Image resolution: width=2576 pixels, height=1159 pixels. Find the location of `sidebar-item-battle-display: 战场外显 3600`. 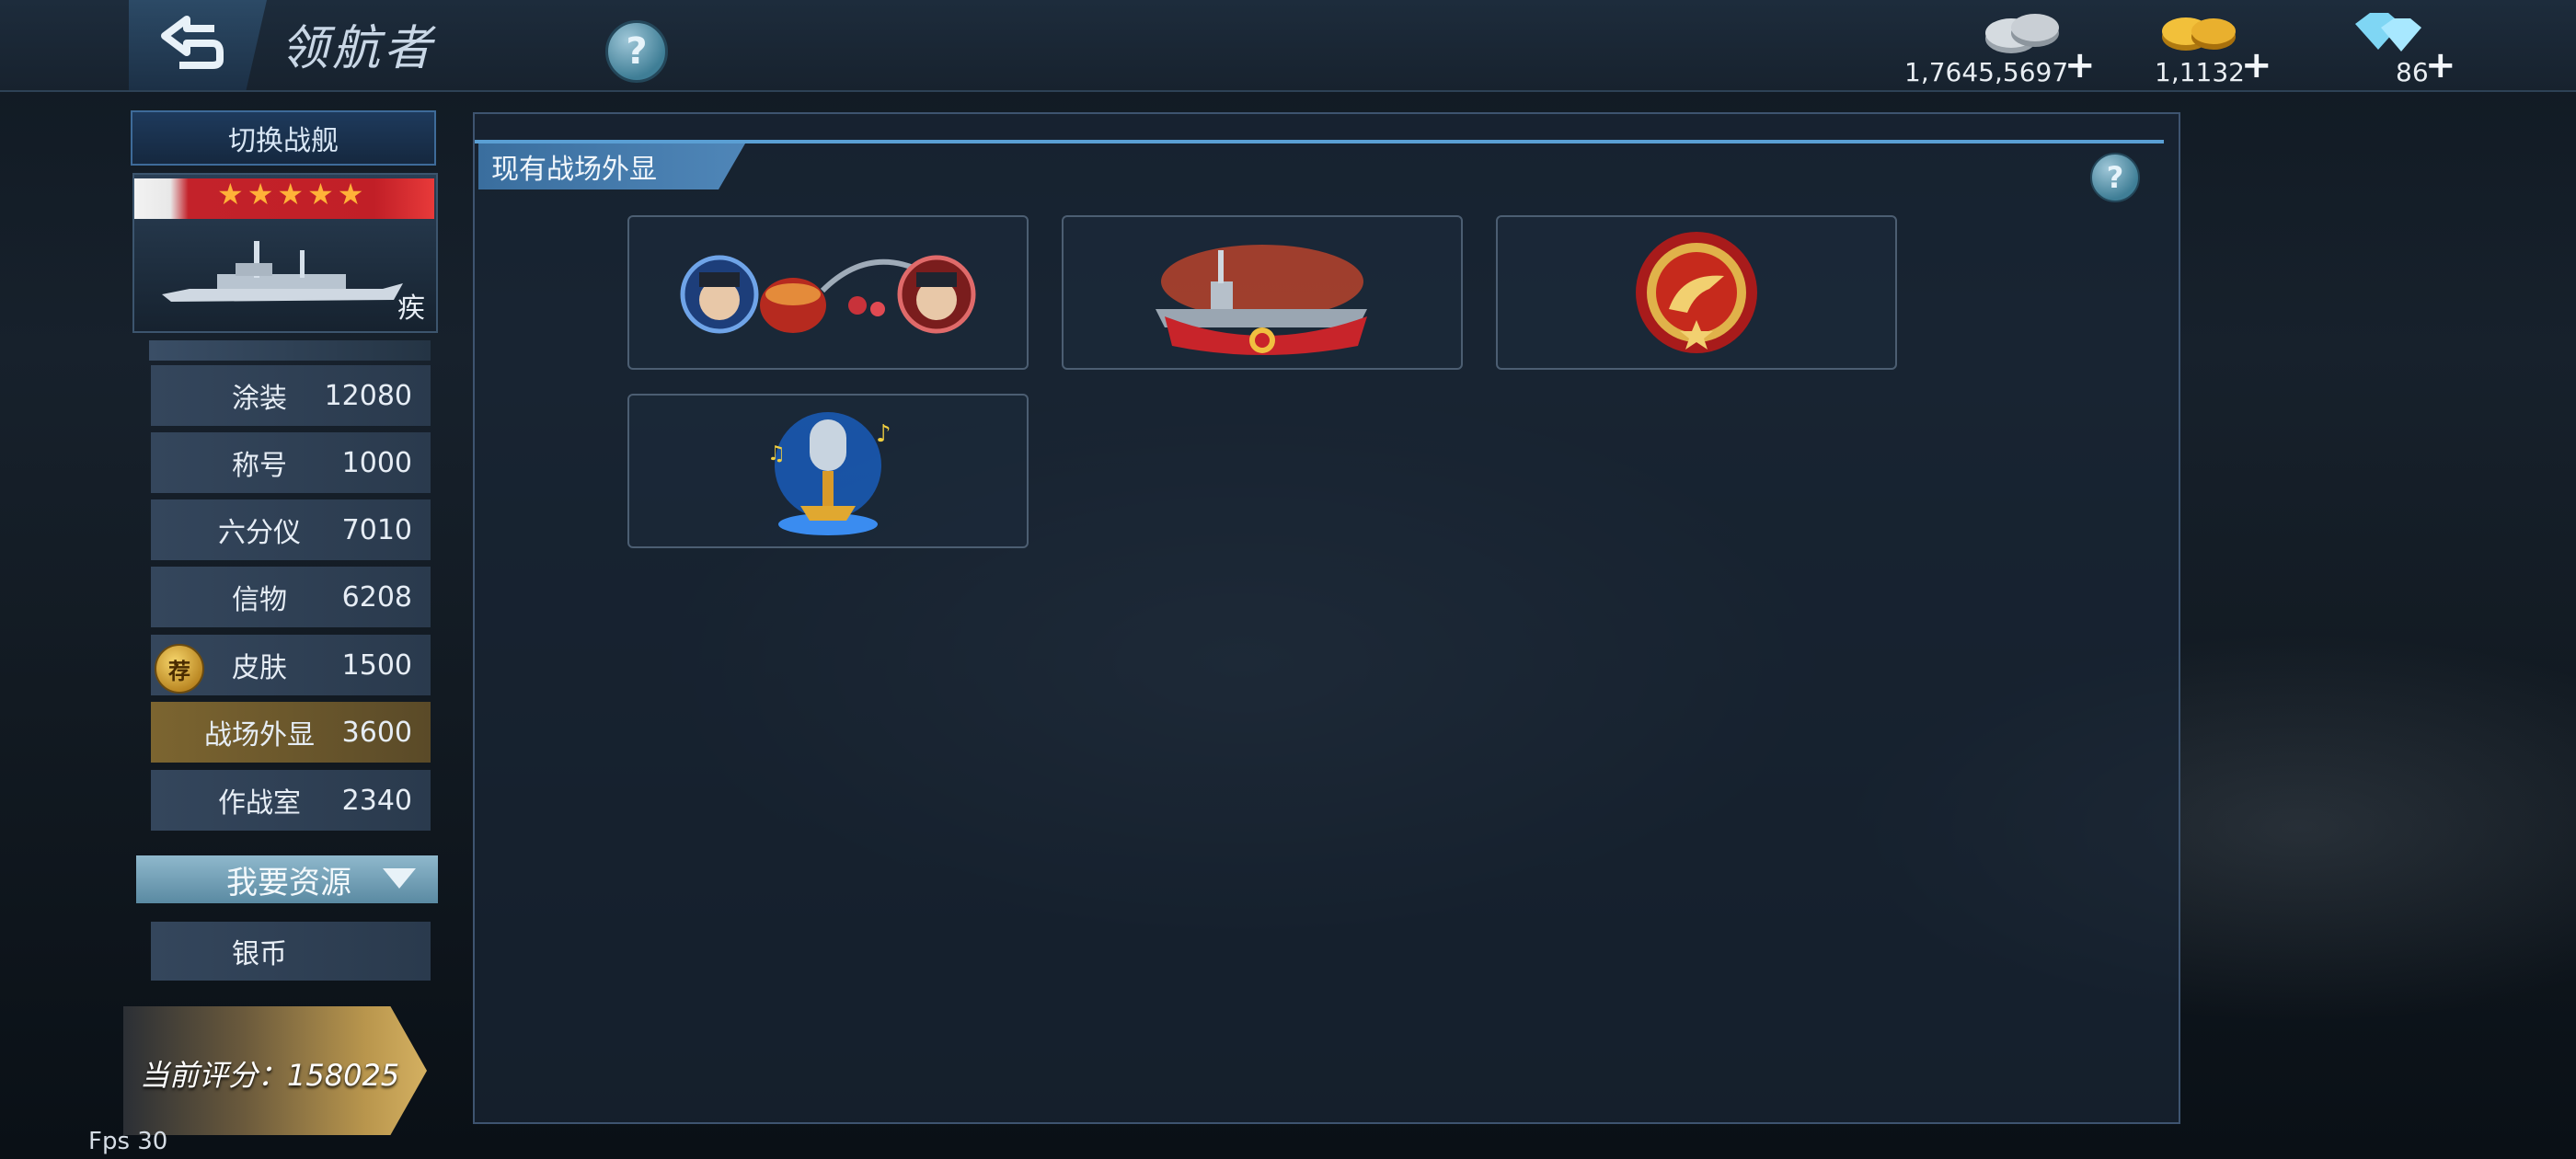

sidebar-item-battle-display: 战场外显 3600 is located at coordinates (291, 732).